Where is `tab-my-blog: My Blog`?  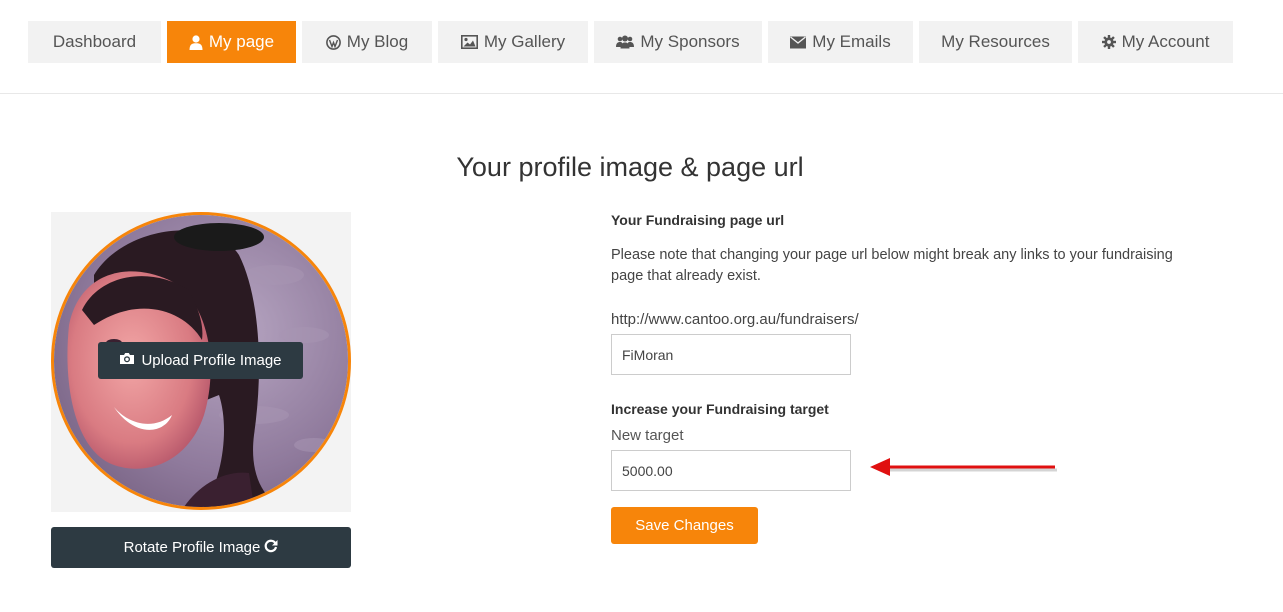 tab-my-blog: My Blog is located at coordinates (367, 42).